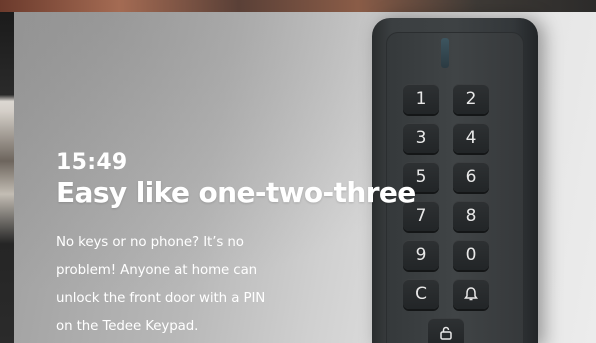 The height and width of the screenshot is (343, 596). Describe the element at coordinates (7, 177) in the screenshot. I see `background-photo-left` at that location.